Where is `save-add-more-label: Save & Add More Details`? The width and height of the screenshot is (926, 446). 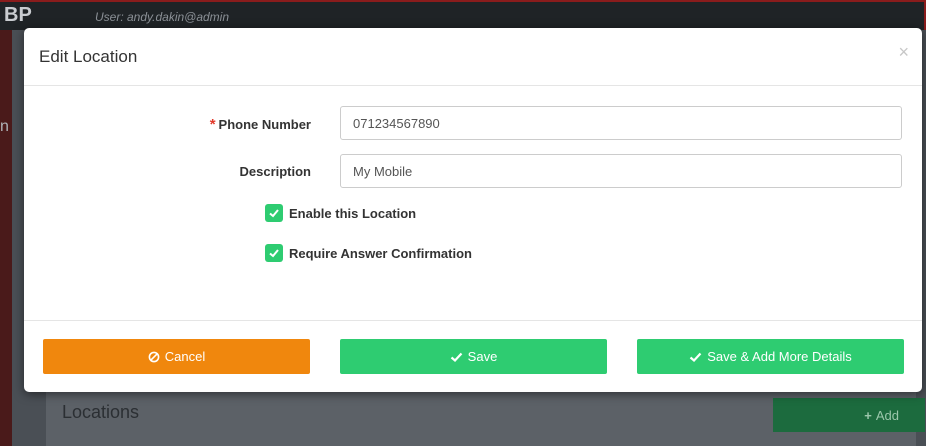
save-add-more-label: Save & Add More Details is located at coordinates (779, 356).